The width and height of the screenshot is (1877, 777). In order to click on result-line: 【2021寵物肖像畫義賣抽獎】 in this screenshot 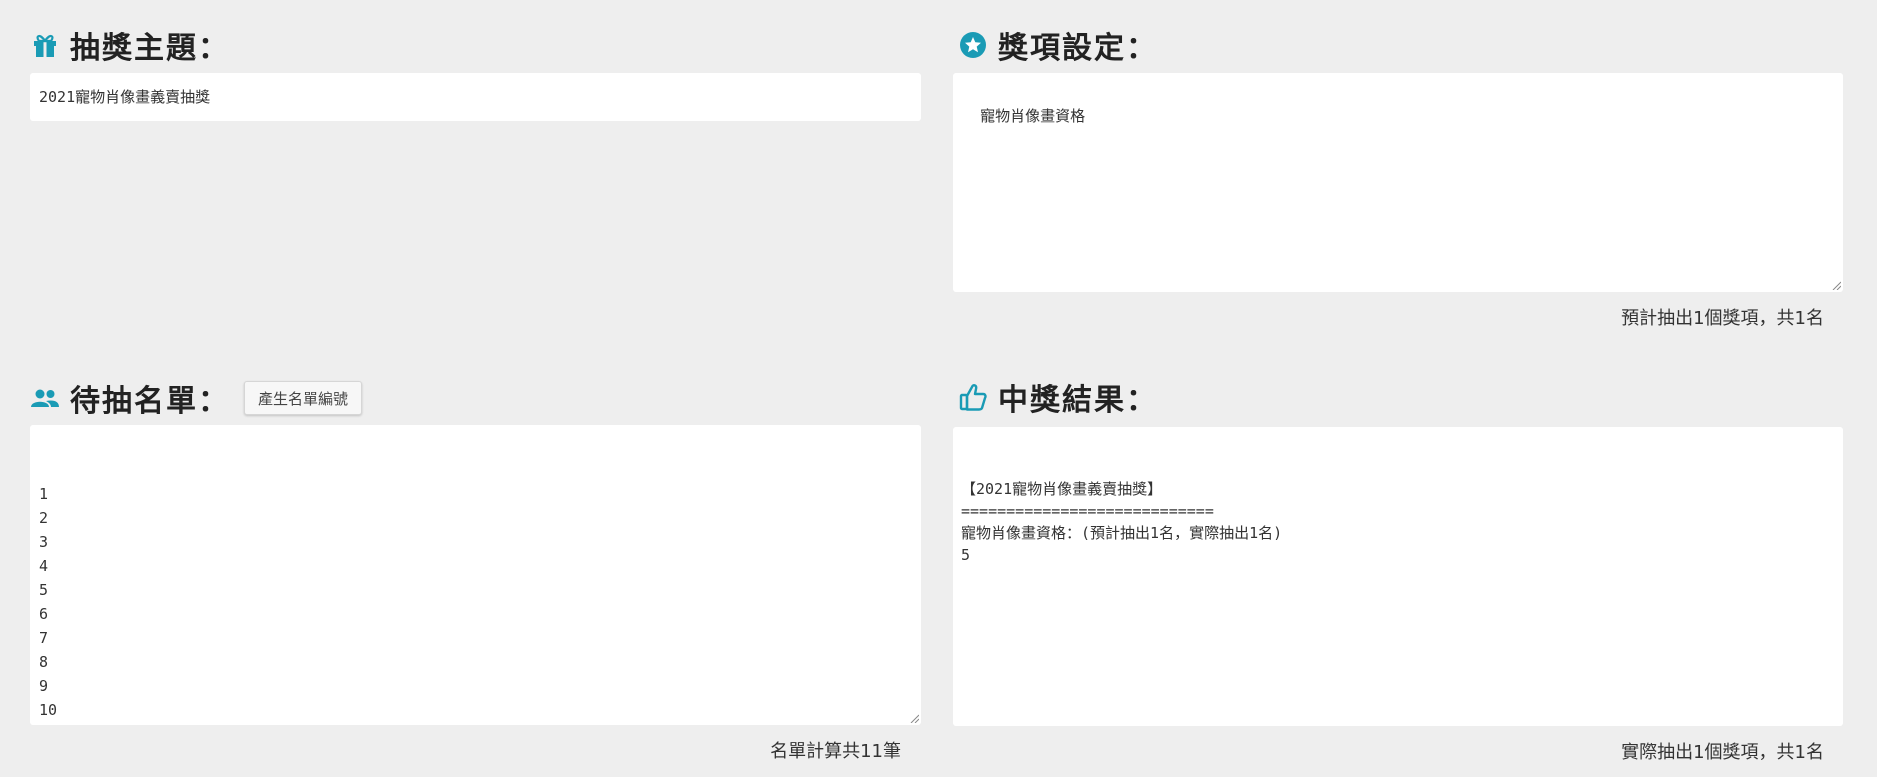, I will do `click(1062, 489)`.